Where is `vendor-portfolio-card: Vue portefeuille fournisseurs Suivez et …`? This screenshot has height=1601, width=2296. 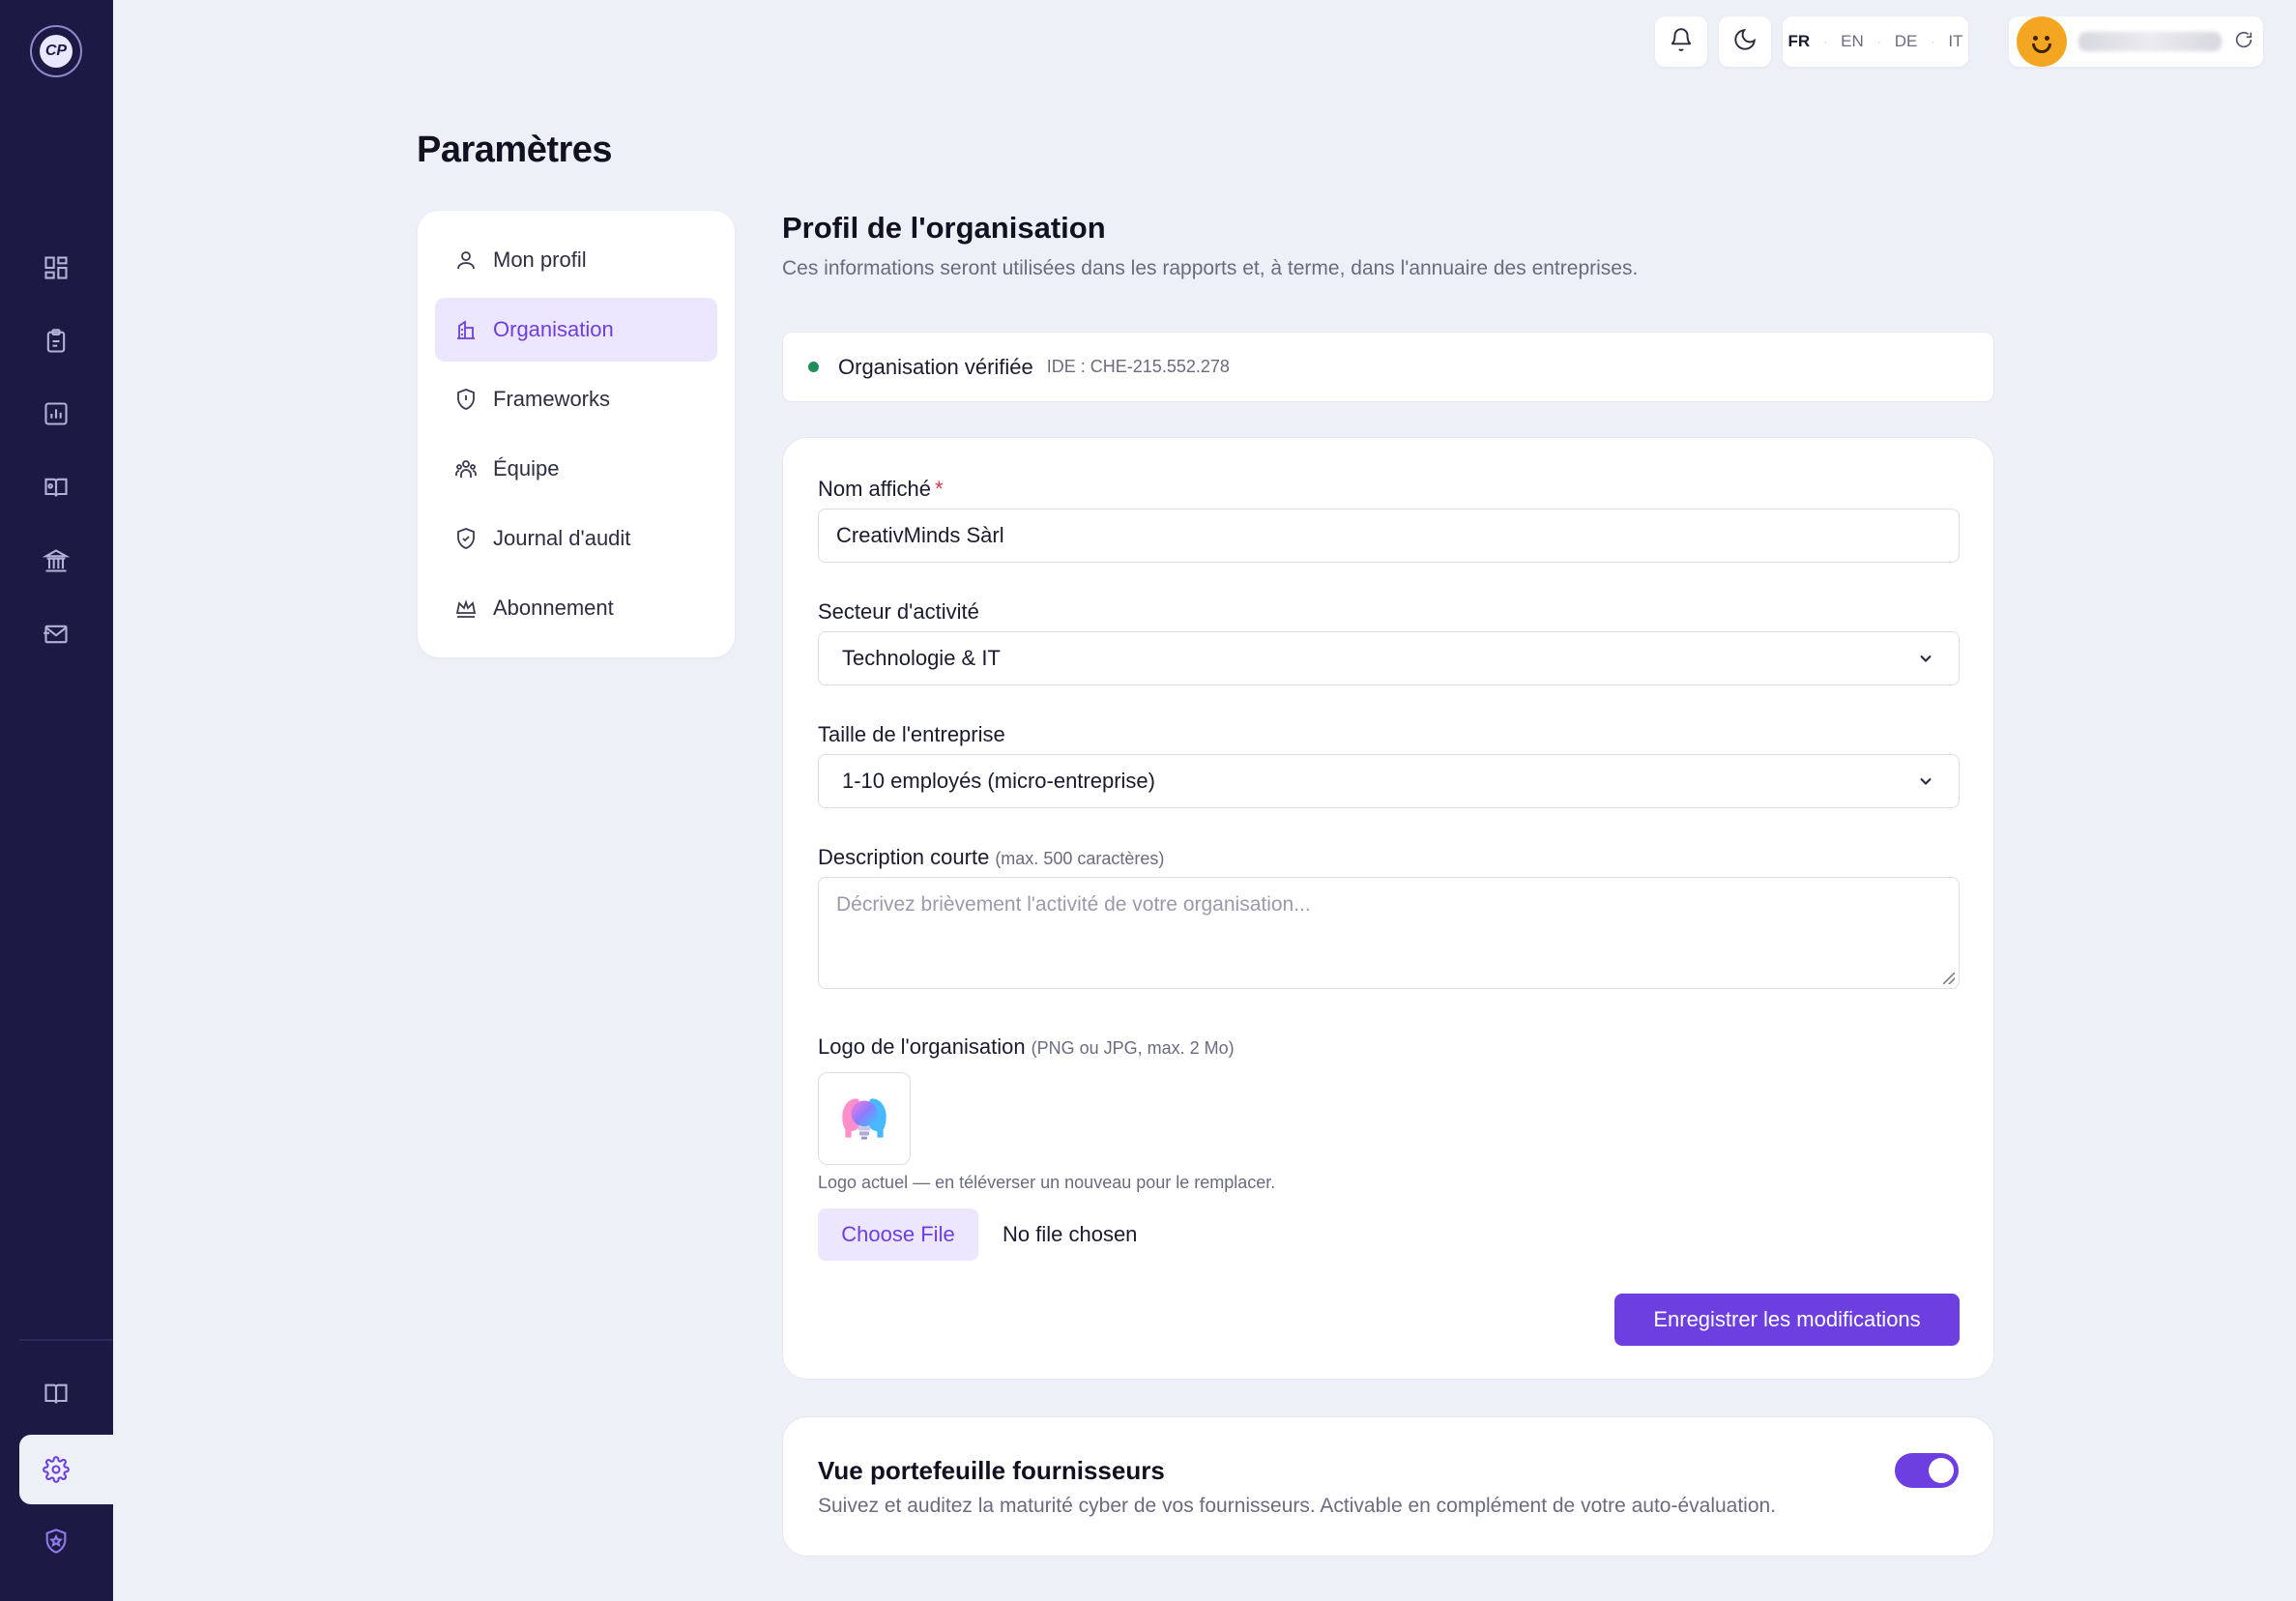 vendor-portfolio-card: Vue portefeuille fournisseurs Suivez et … is located at coordinates (1388, 1486).